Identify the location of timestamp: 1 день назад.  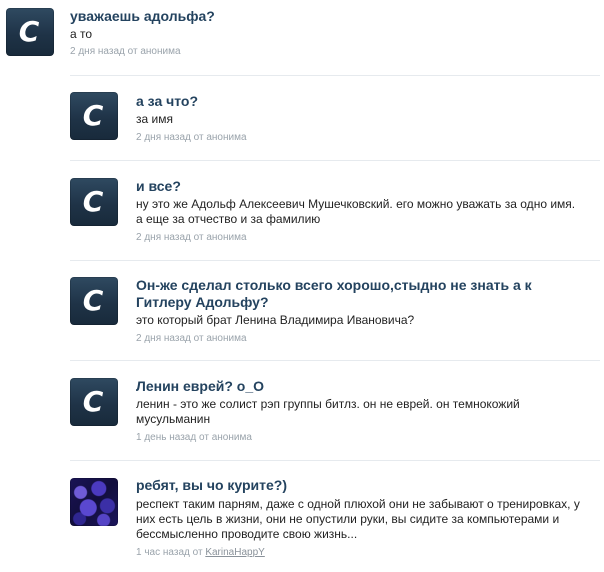
(166, 437).